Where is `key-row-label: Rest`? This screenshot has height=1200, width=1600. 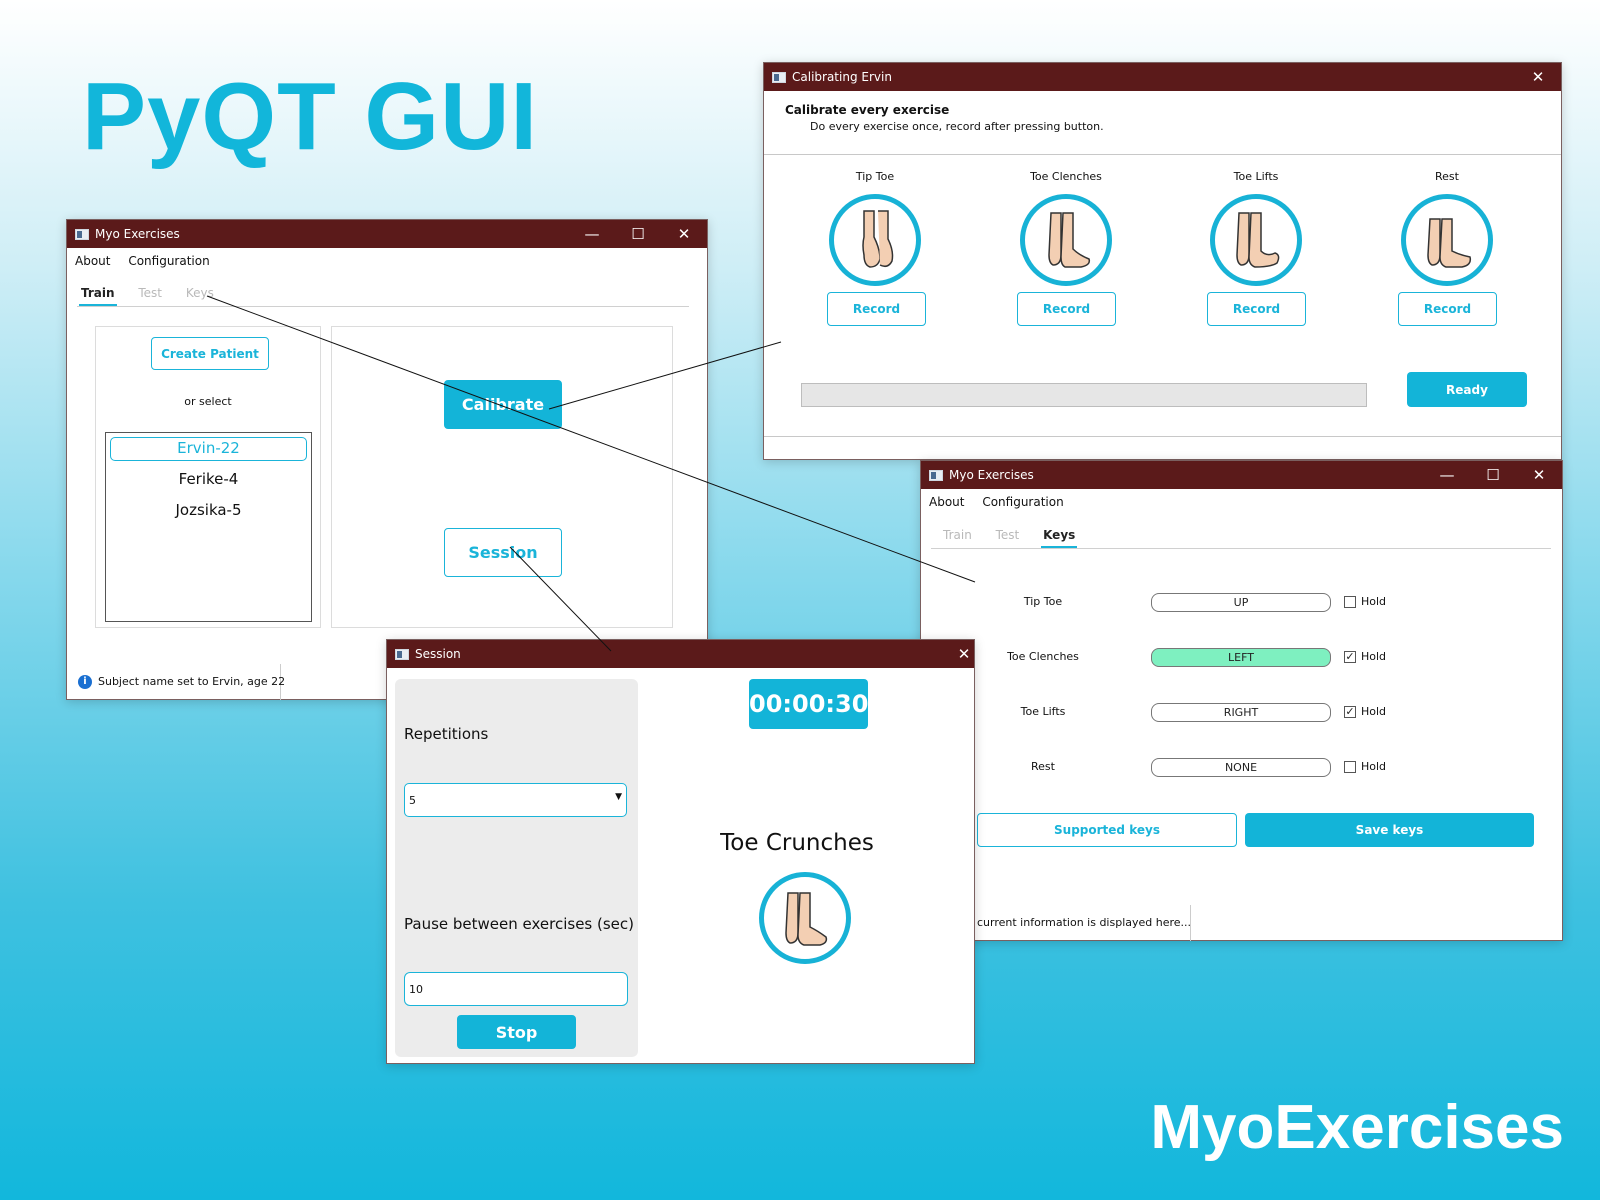 key-row-label: Rest is located at coordinates (1043, 766).